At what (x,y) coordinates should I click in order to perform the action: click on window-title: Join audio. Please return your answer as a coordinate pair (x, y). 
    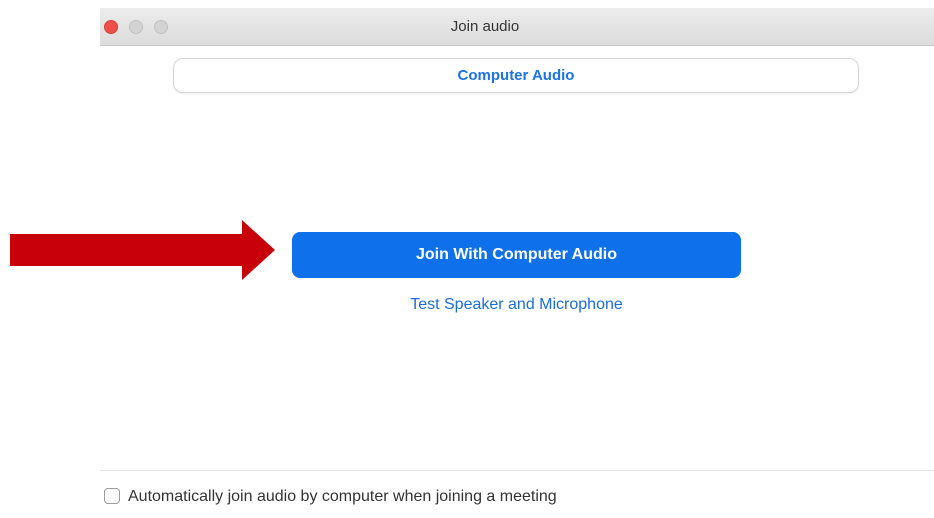
    Looking at the image, I should click on (485, 26).